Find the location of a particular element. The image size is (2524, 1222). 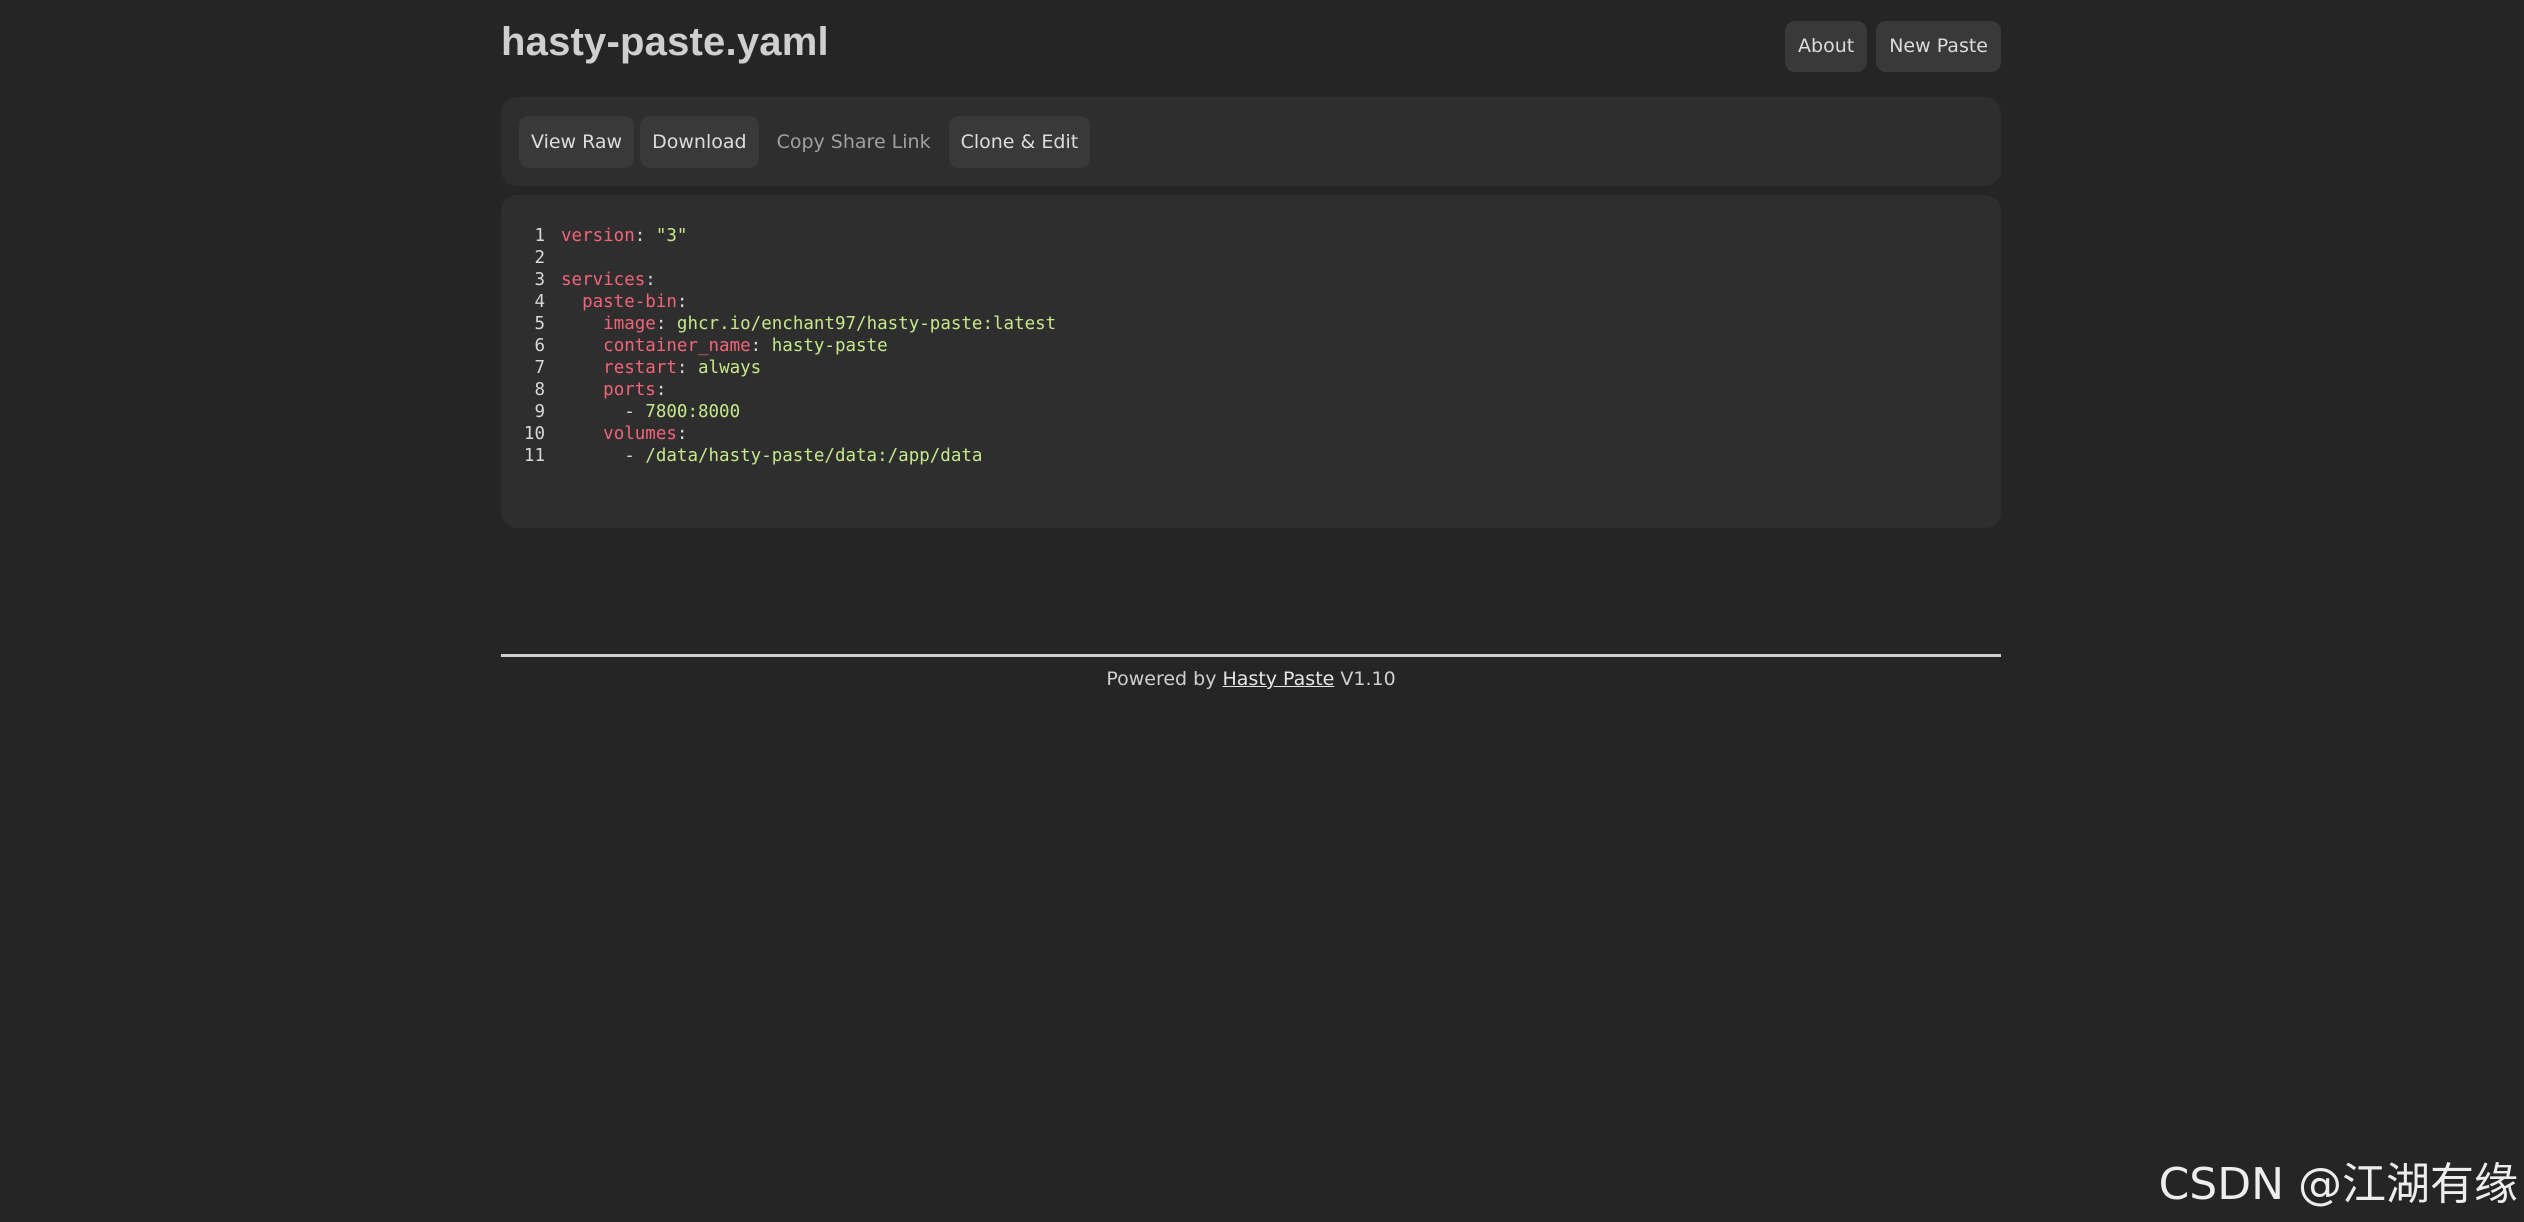

code-content: services: is located at coordinates (608, 280).